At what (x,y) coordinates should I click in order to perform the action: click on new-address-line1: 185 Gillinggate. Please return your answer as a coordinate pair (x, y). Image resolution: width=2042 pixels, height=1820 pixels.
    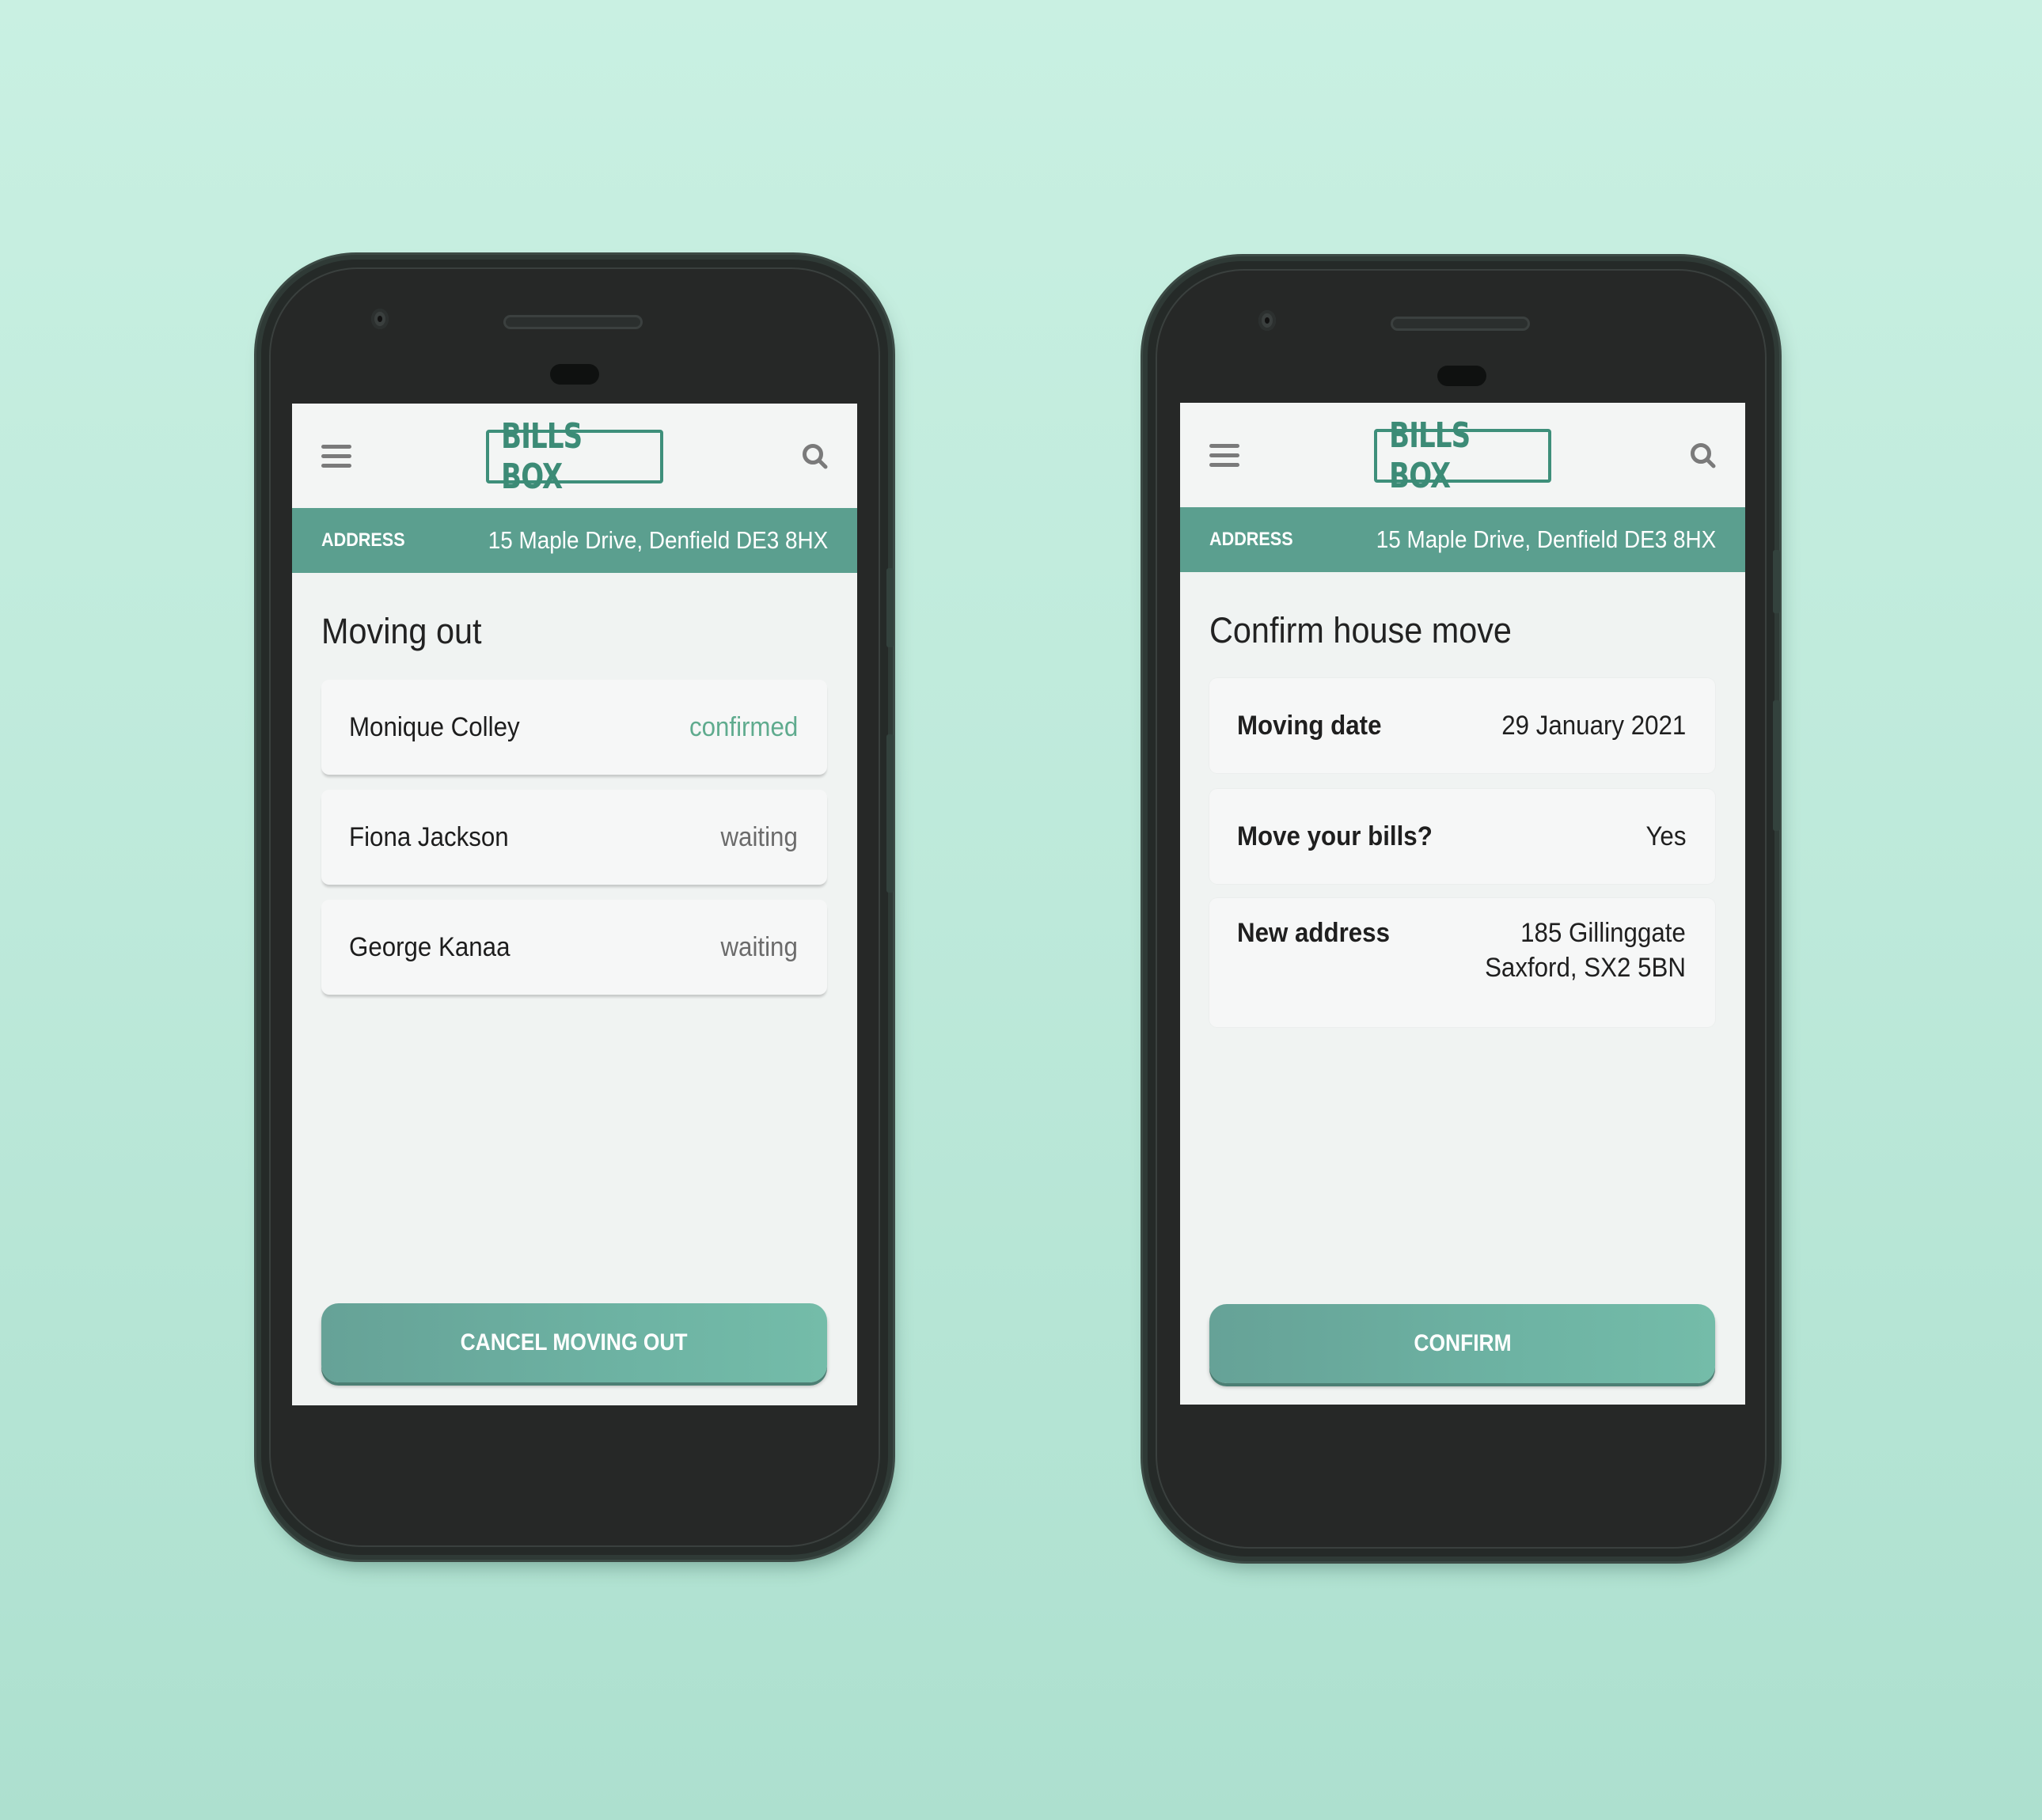
    Looking at the image, I should click on (1603, 933).